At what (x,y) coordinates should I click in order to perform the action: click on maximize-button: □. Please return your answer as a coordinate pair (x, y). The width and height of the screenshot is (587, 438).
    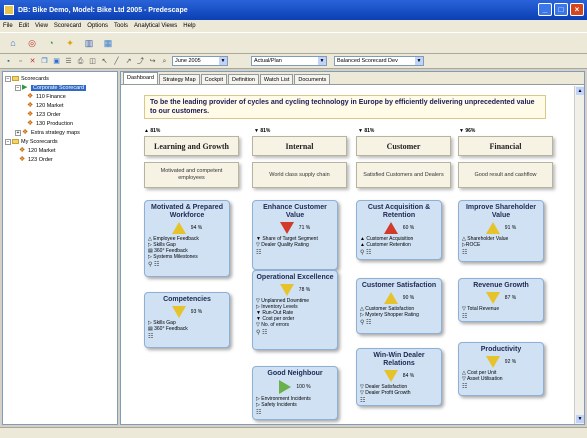
    Looking at the image, I should click on (561, 9).